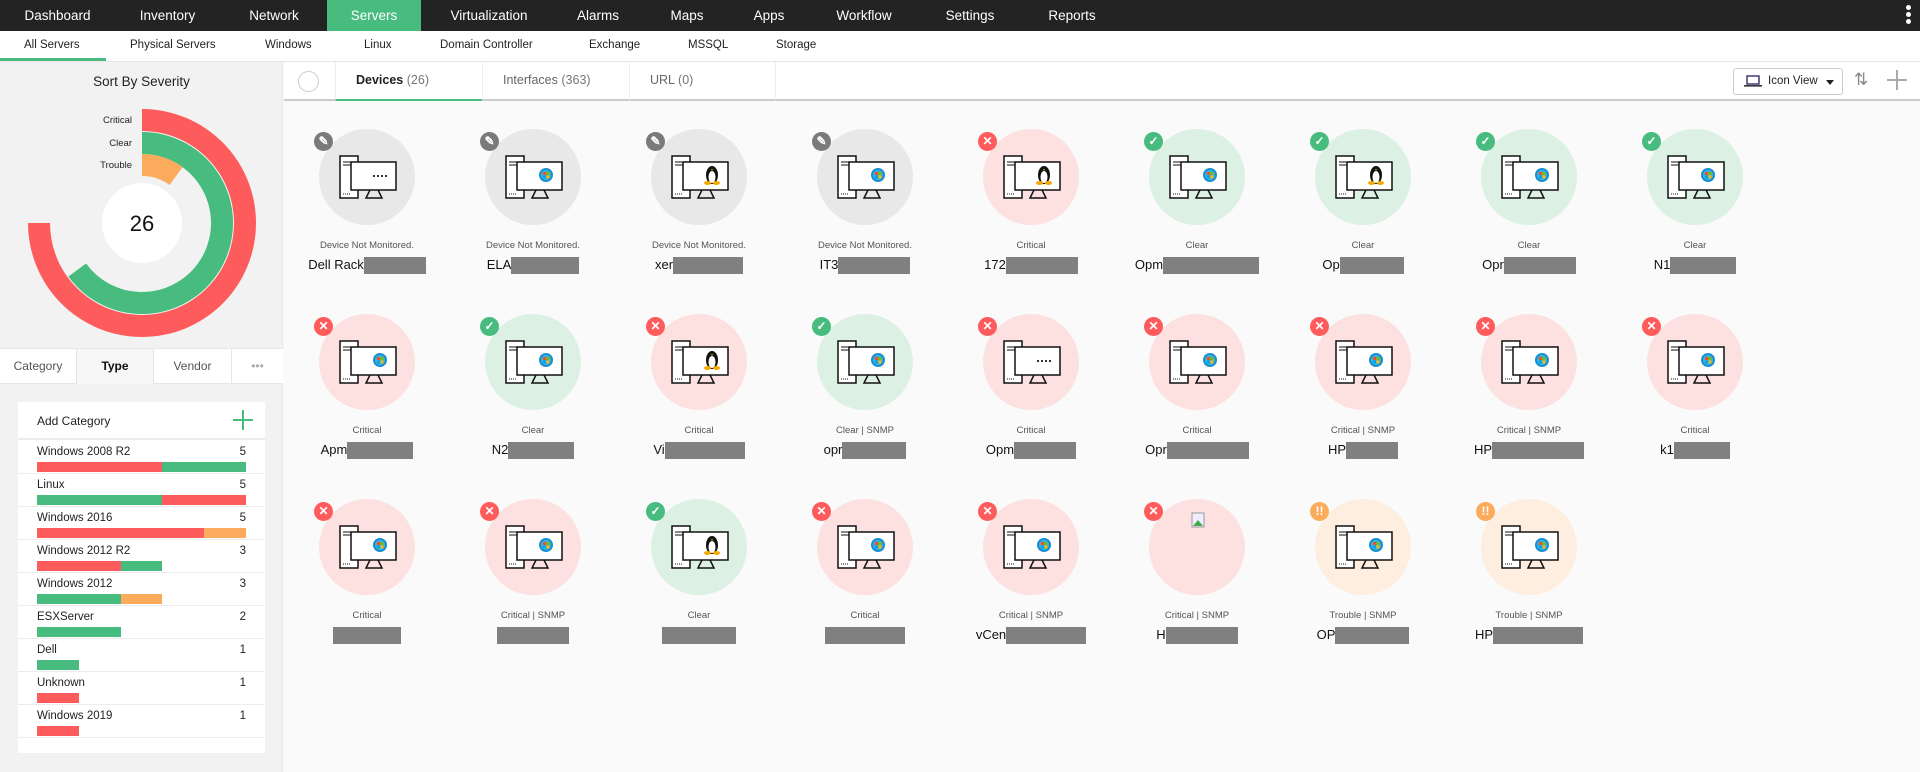 The image size is (1920, 772). I want to click on nav-inventory: Inventory, so click(167, 15).